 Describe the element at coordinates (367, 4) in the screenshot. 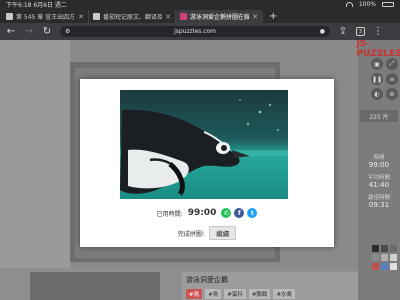

I see `battery-percent: 100%` at that location.